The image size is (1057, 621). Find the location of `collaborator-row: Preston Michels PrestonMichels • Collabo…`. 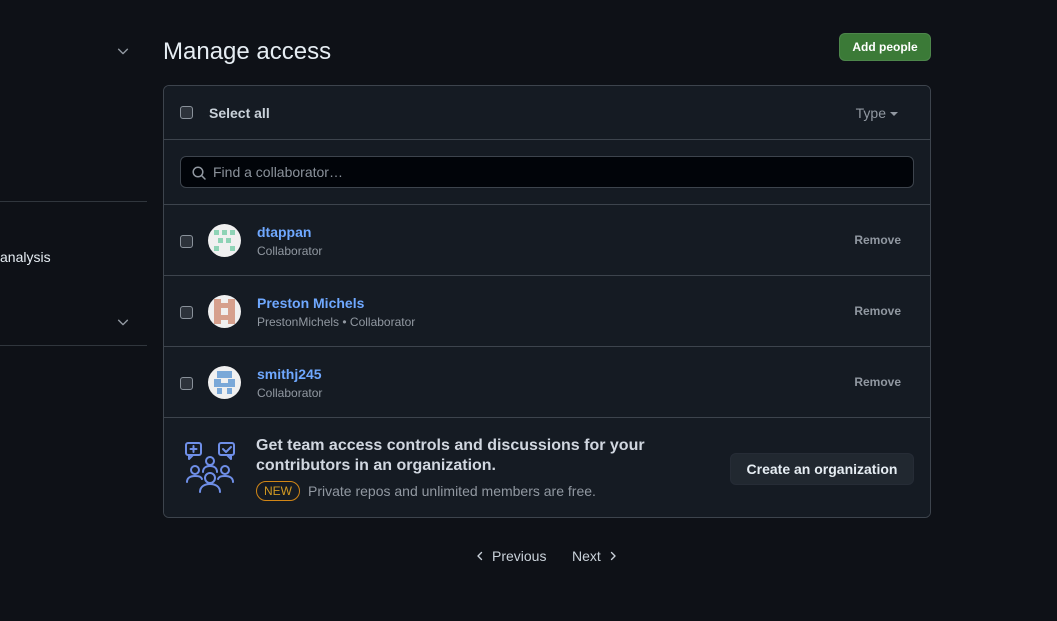

collaborator-row: Preston Michels PrestonMichels • Collabo… is located at coordinates (547, 311).